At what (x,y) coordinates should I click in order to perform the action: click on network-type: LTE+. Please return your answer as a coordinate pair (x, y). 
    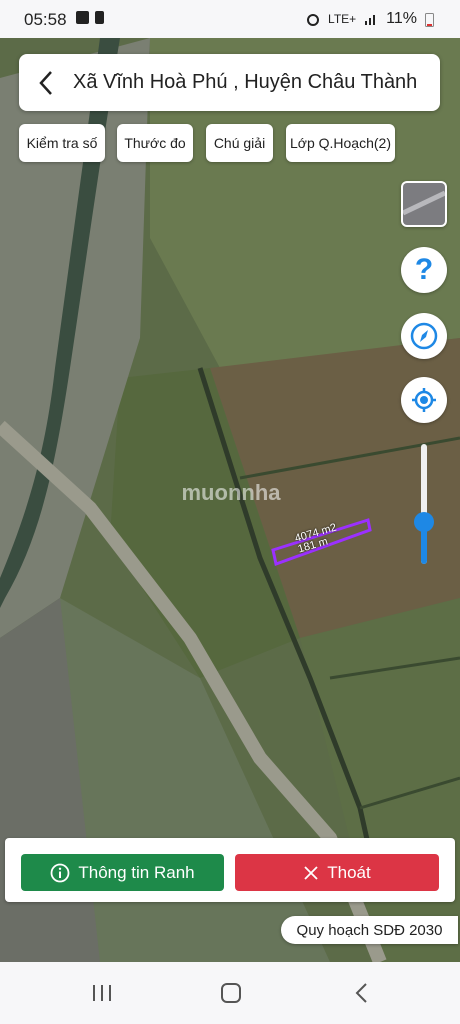
    Looking at the image, I should click on (342, 19).